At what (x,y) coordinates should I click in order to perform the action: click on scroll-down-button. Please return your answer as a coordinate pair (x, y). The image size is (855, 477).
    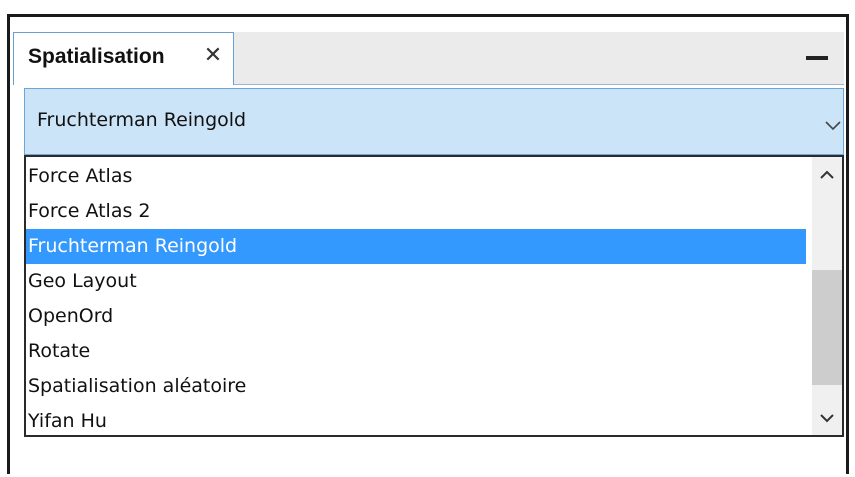
    Looking at the image, I should click on (827, 418).